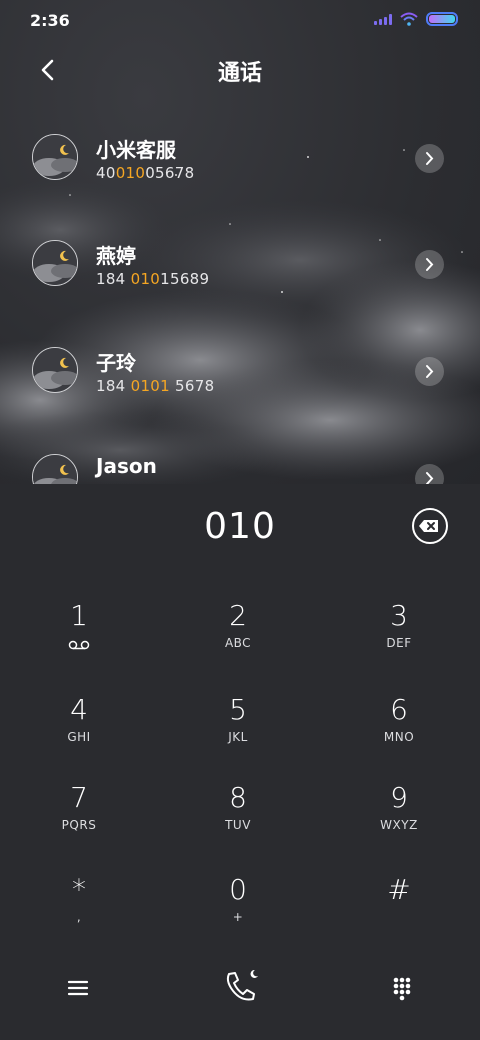  What do you see at coordinates (79, 889) in the screenshot?
I see `key-digit: *` at bounding box center [79, 889].